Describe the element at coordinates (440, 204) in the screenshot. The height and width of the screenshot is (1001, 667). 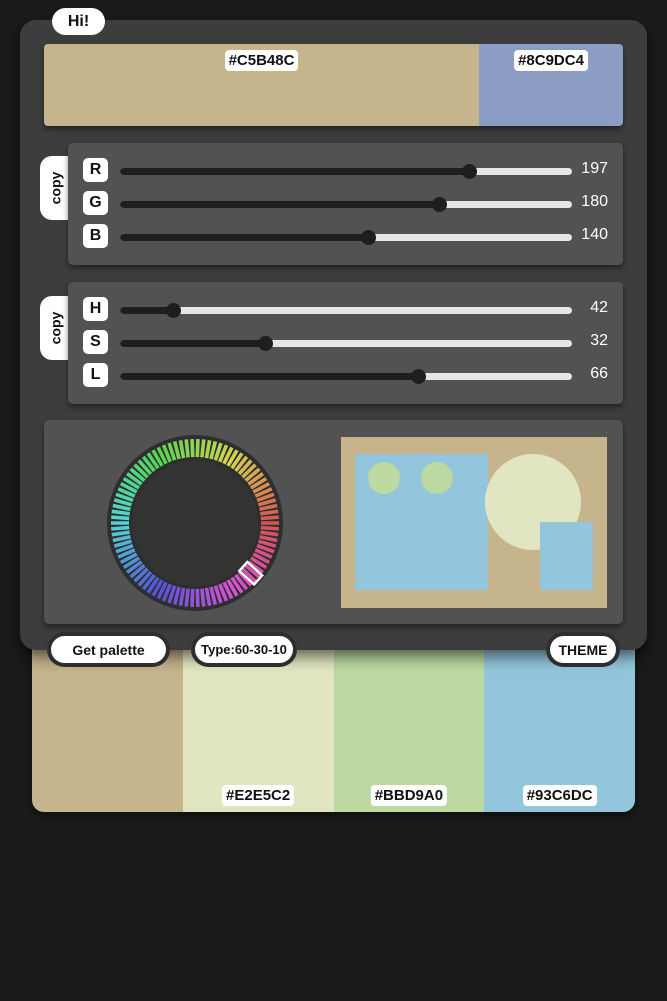
I see `g-slider-thumb` at that location.